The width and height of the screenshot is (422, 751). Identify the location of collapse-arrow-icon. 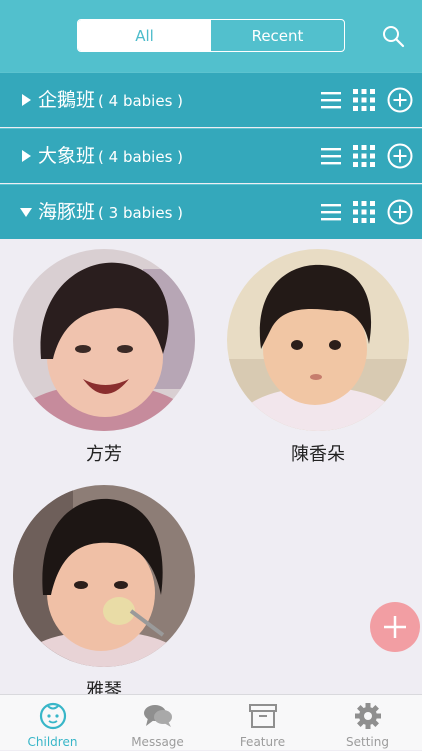
(26, 212).